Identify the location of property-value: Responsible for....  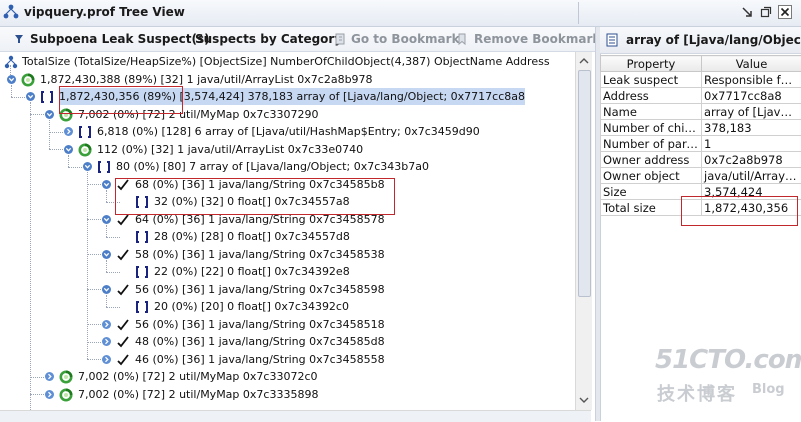
(751, 80).